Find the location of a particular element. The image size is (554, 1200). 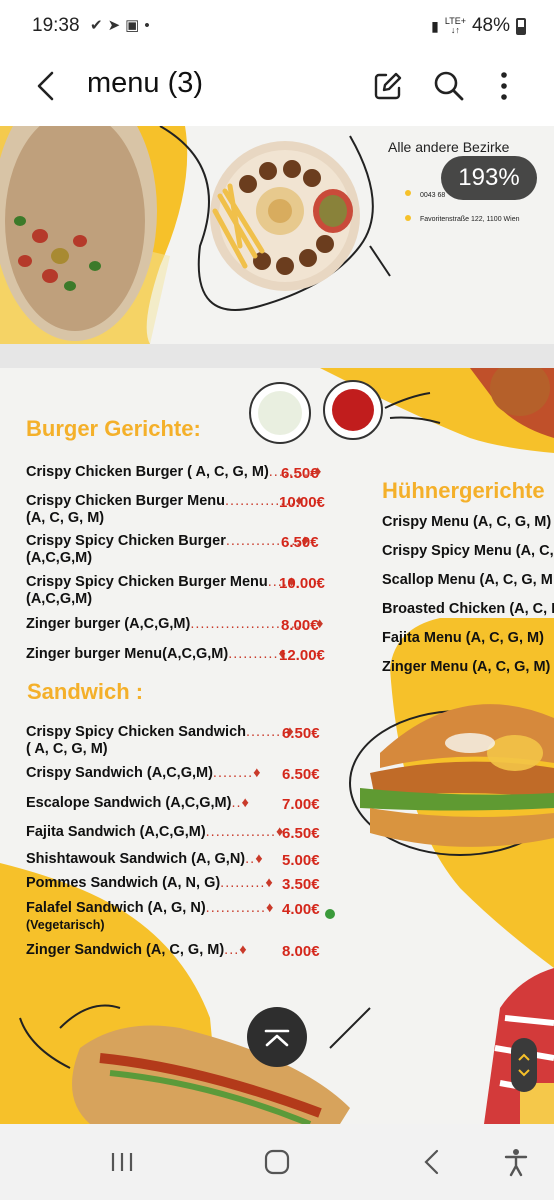

fast-scroll-handle is located at coordinates (524, 1065).